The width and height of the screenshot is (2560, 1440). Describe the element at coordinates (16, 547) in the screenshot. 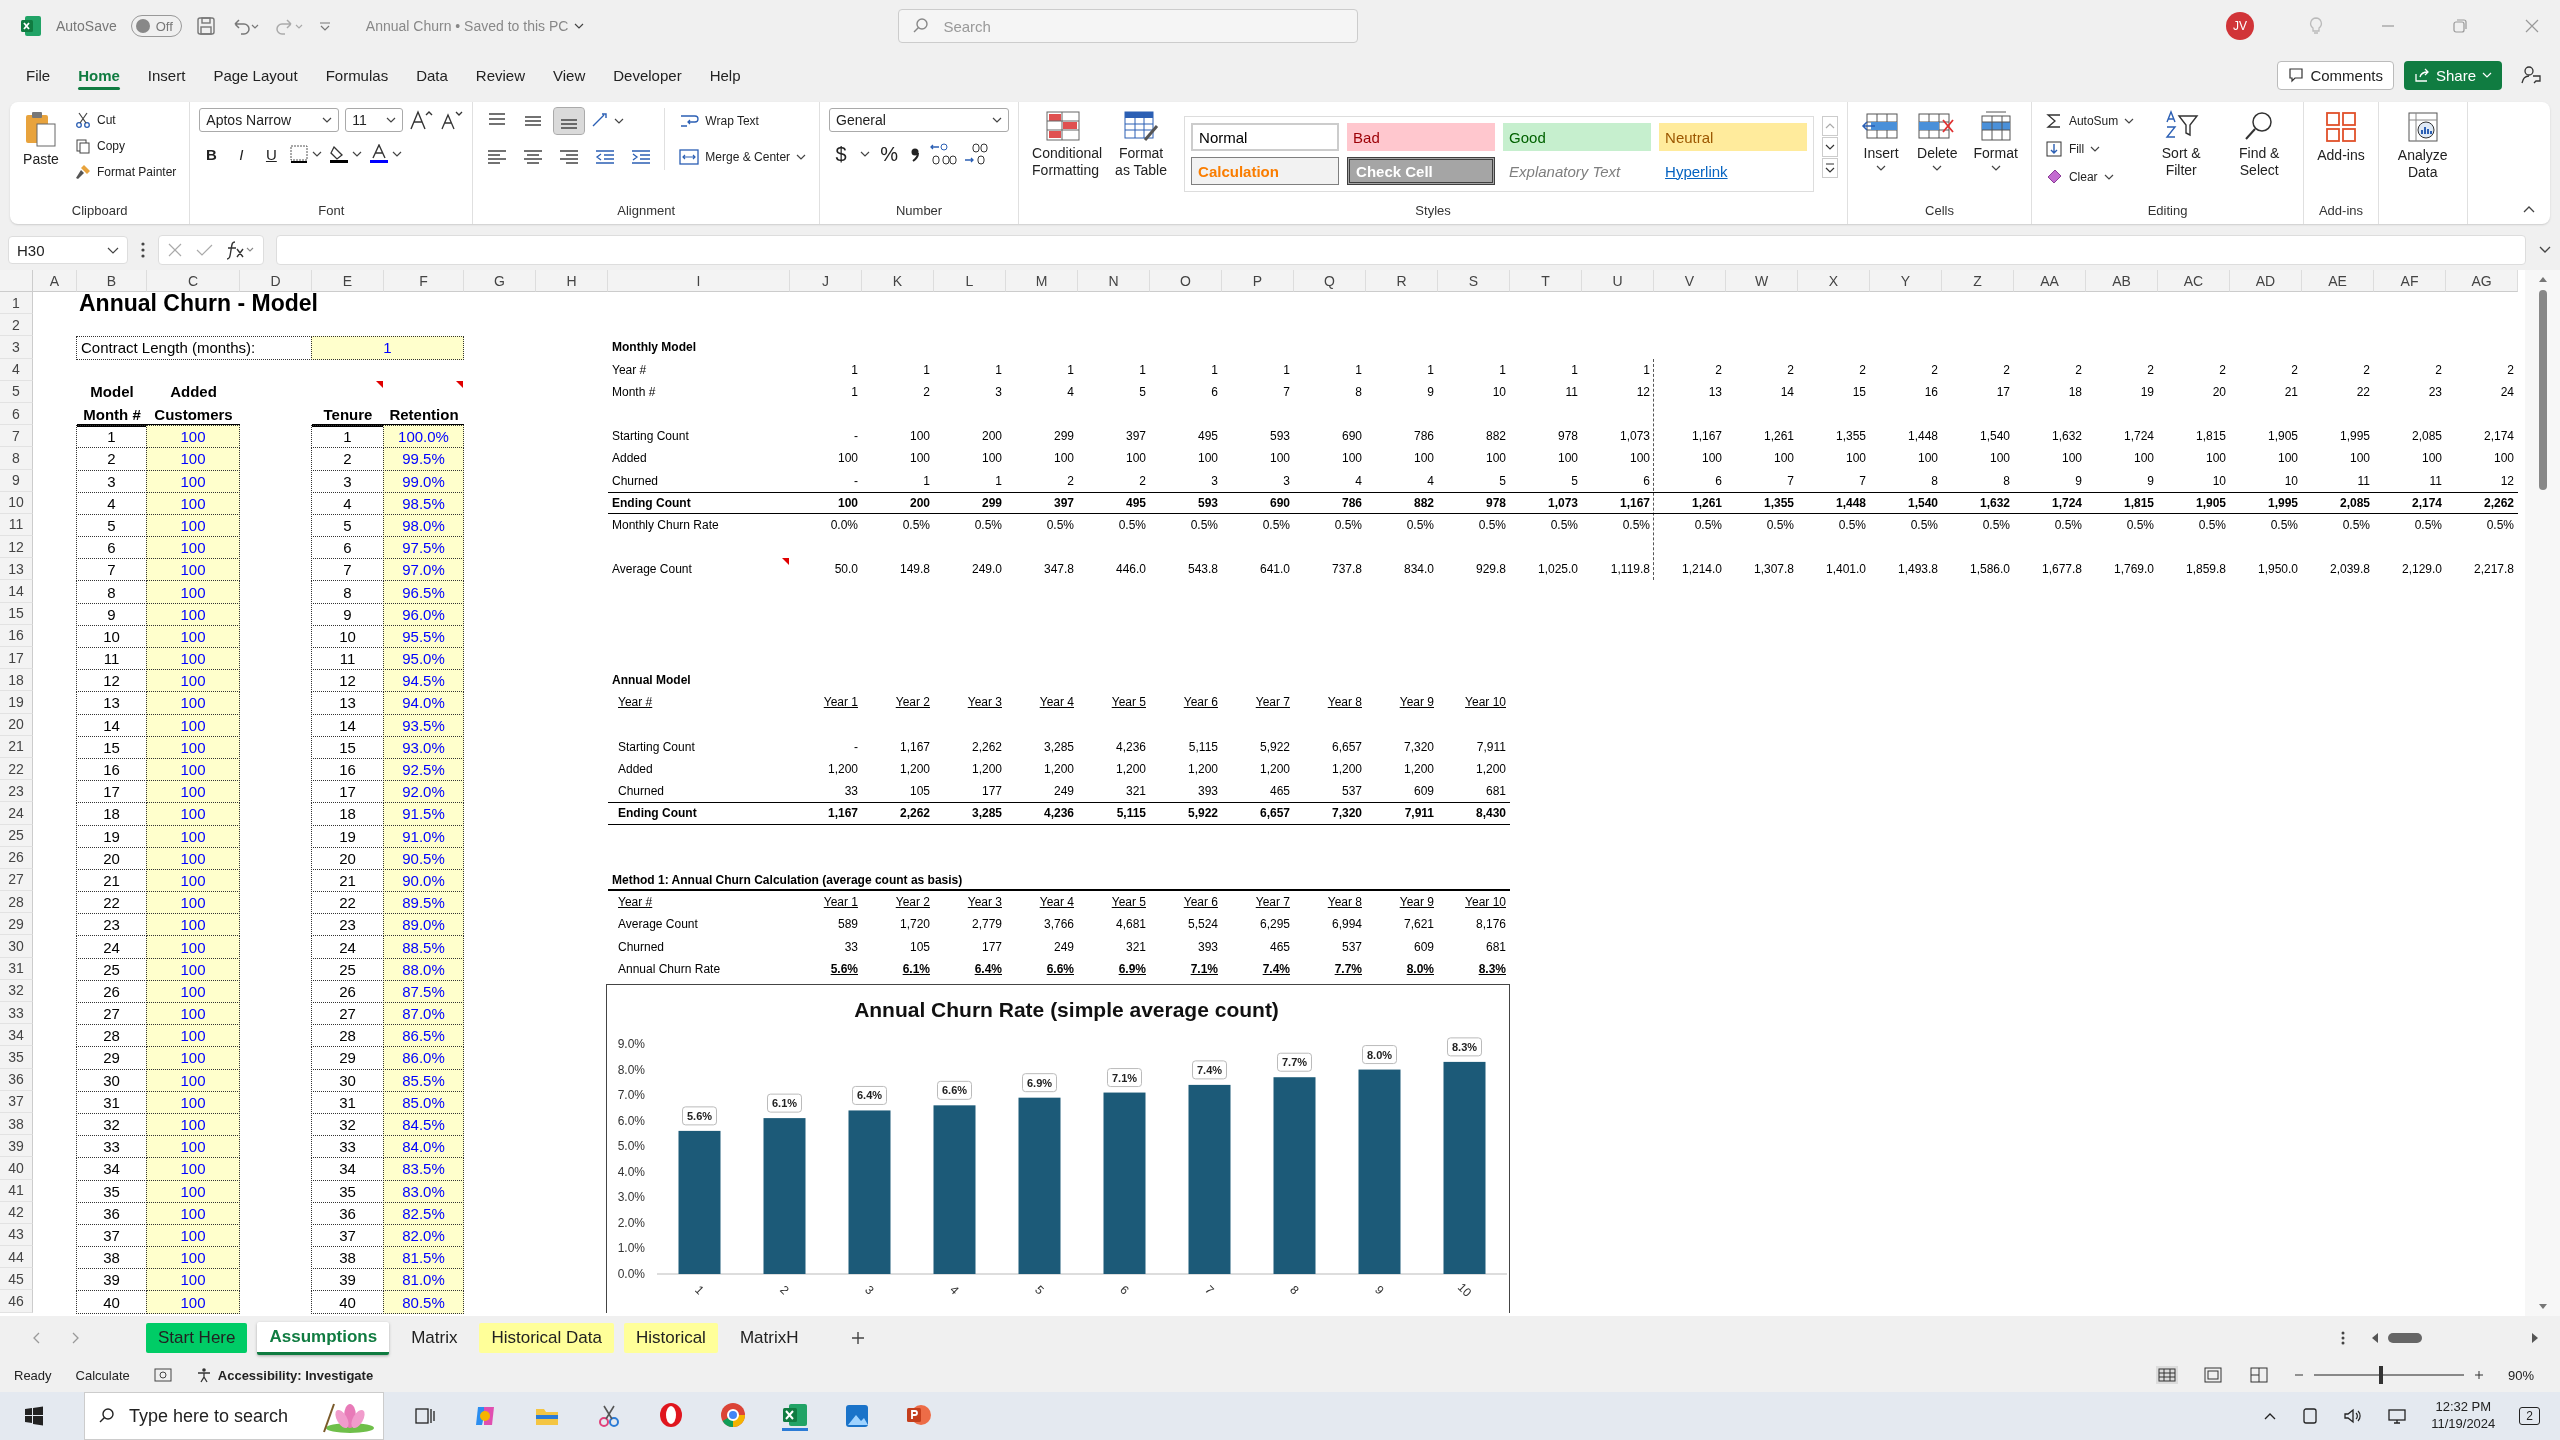

I see `row-header: 12` at that location.